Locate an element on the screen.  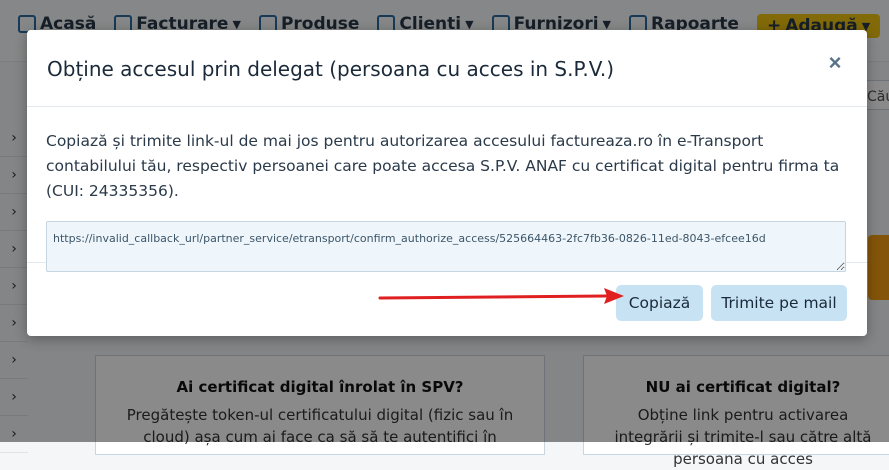
send-mail-button: Trimite pe mail is located at coordinates (779, 303).